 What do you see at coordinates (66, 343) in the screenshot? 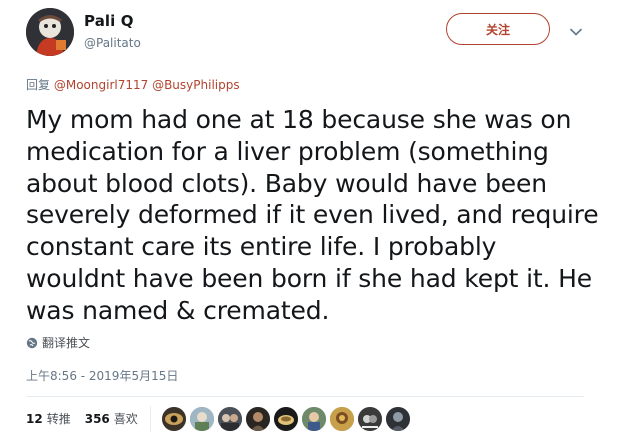
I see `translate-label: 翻译推文` at bounding box center [66, 343].